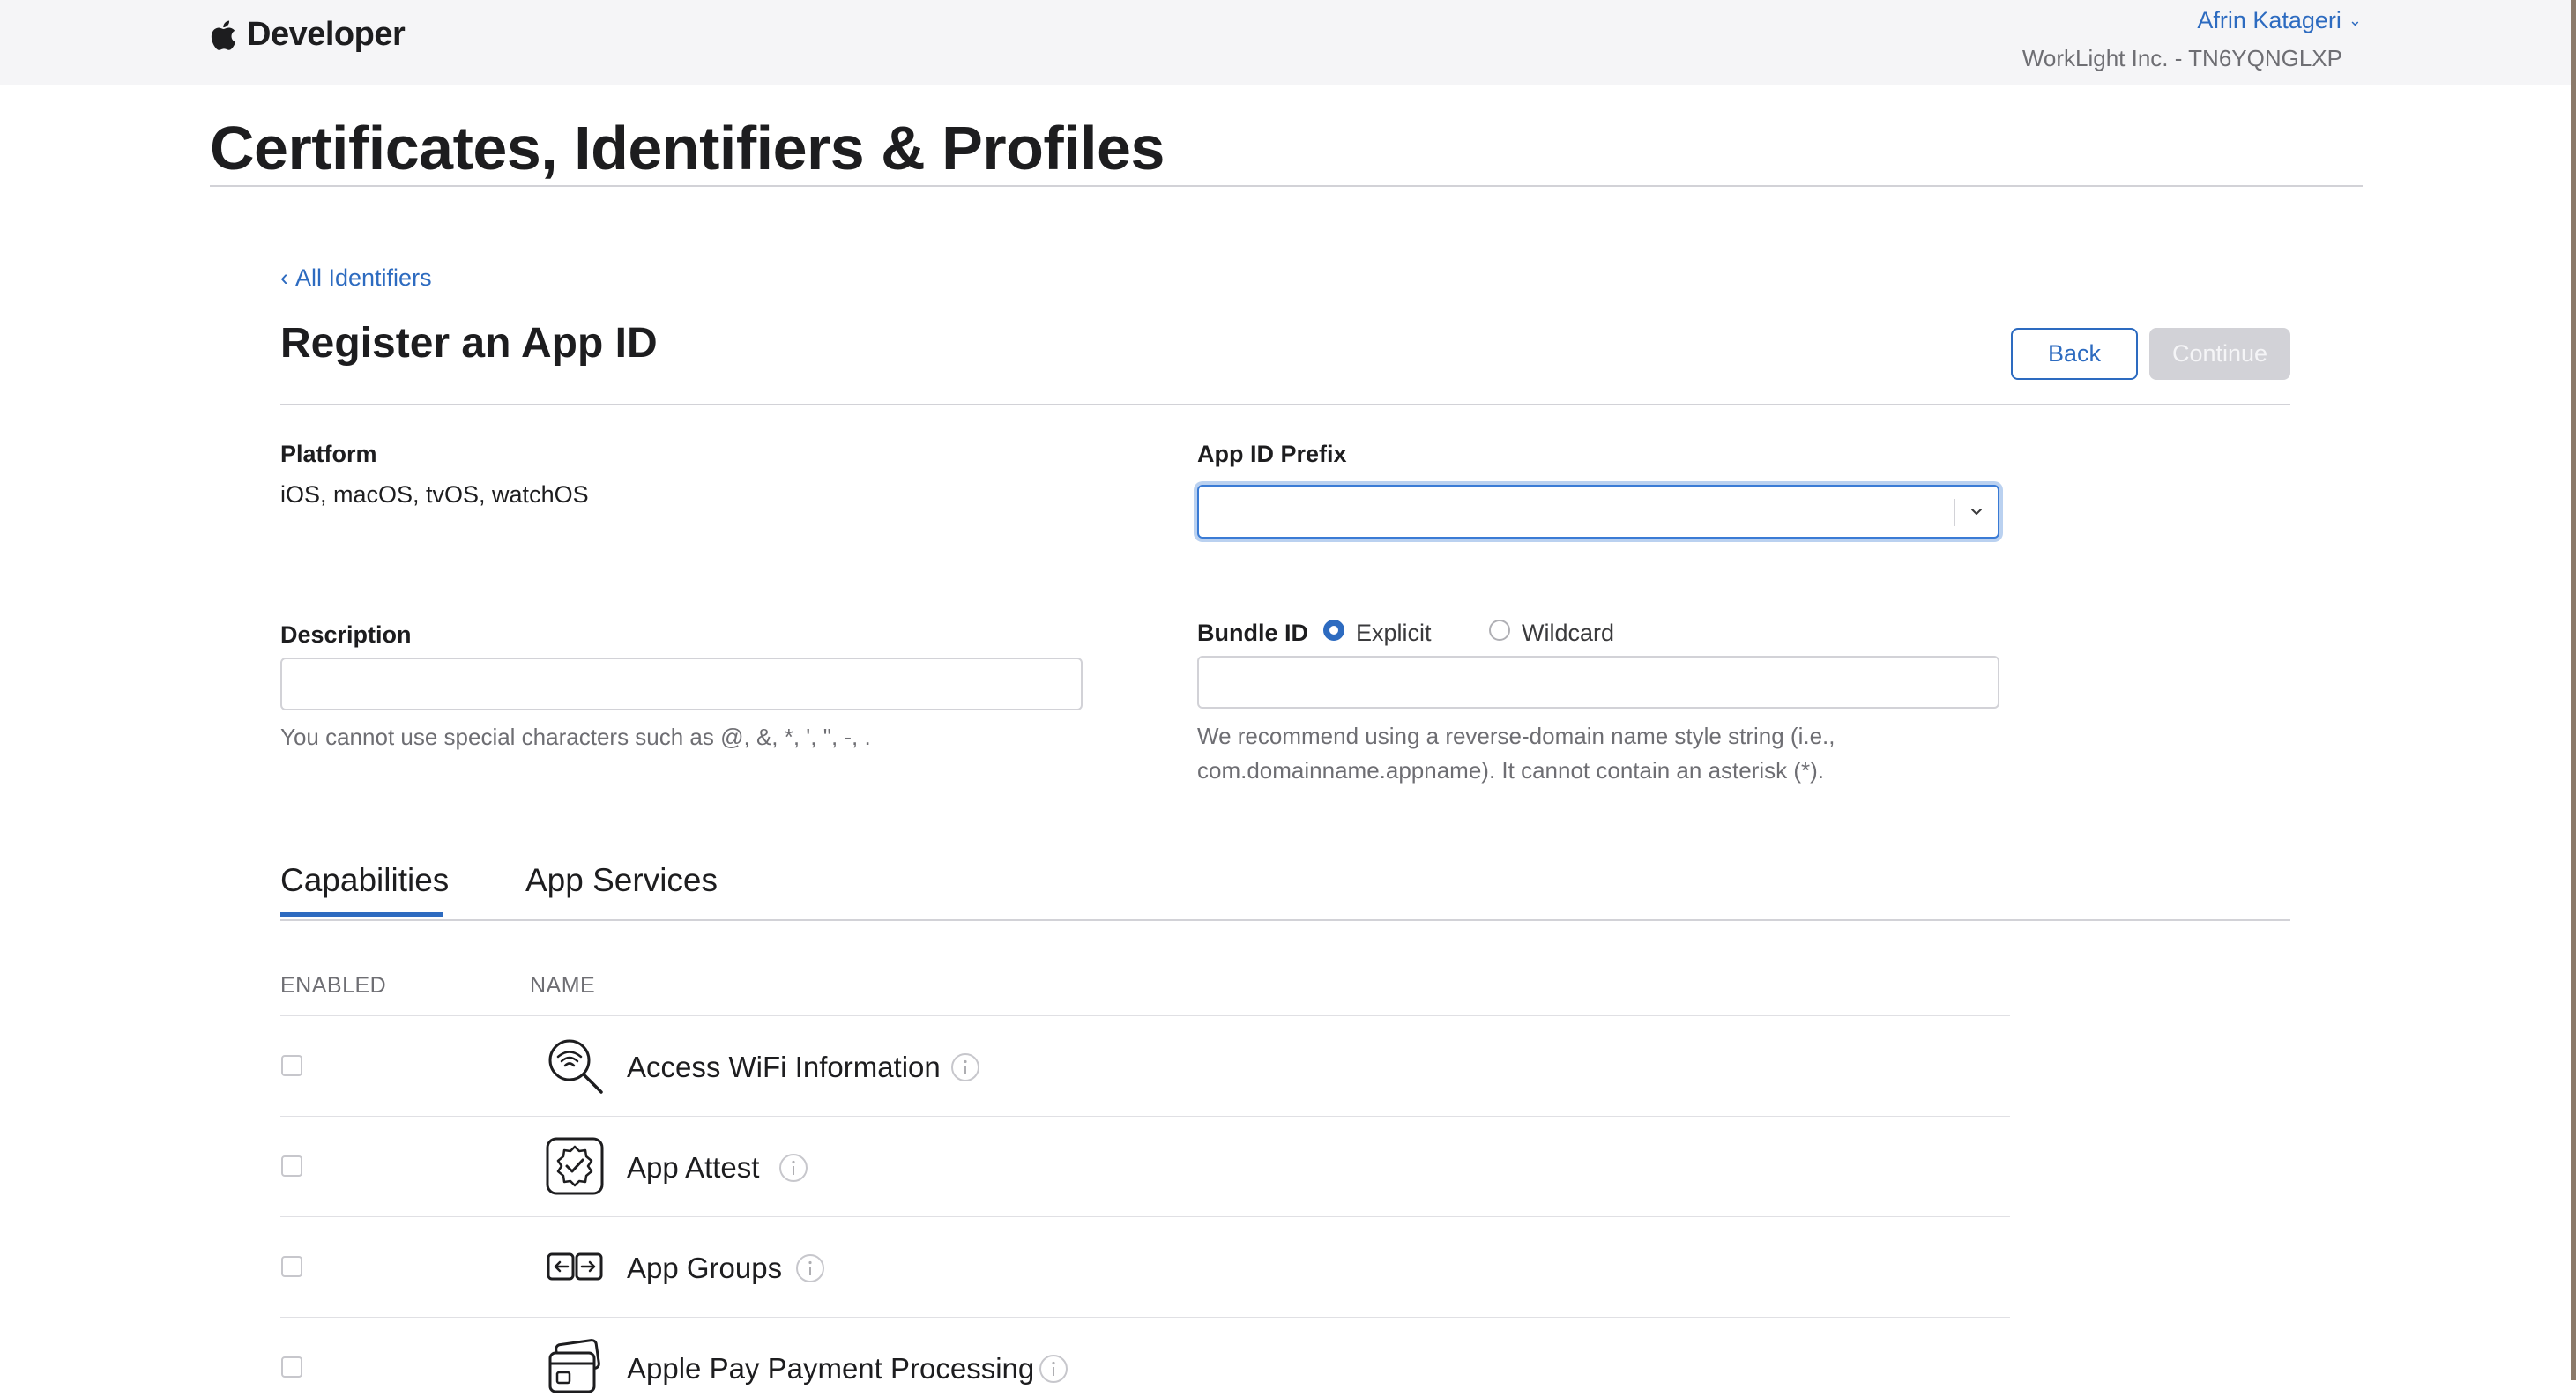 This screenshot has height=1397, width=2576. I want to click on bundle-id-label: Bundle ID, so click(1252, 633).